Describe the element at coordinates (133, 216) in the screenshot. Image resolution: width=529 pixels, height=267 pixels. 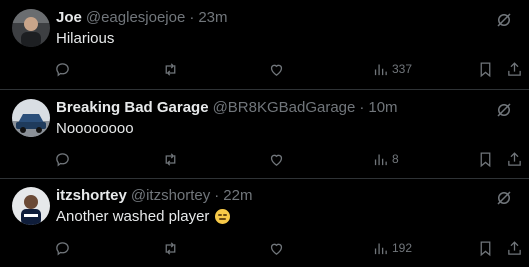
I see `tweet-text-content: Another washed player` at that location.